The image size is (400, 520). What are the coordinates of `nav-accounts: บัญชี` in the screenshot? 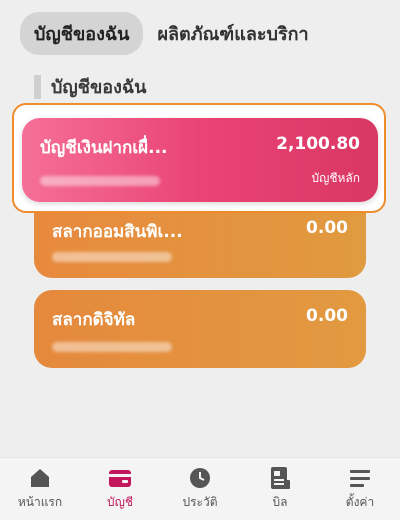 It's located at (120, 489).